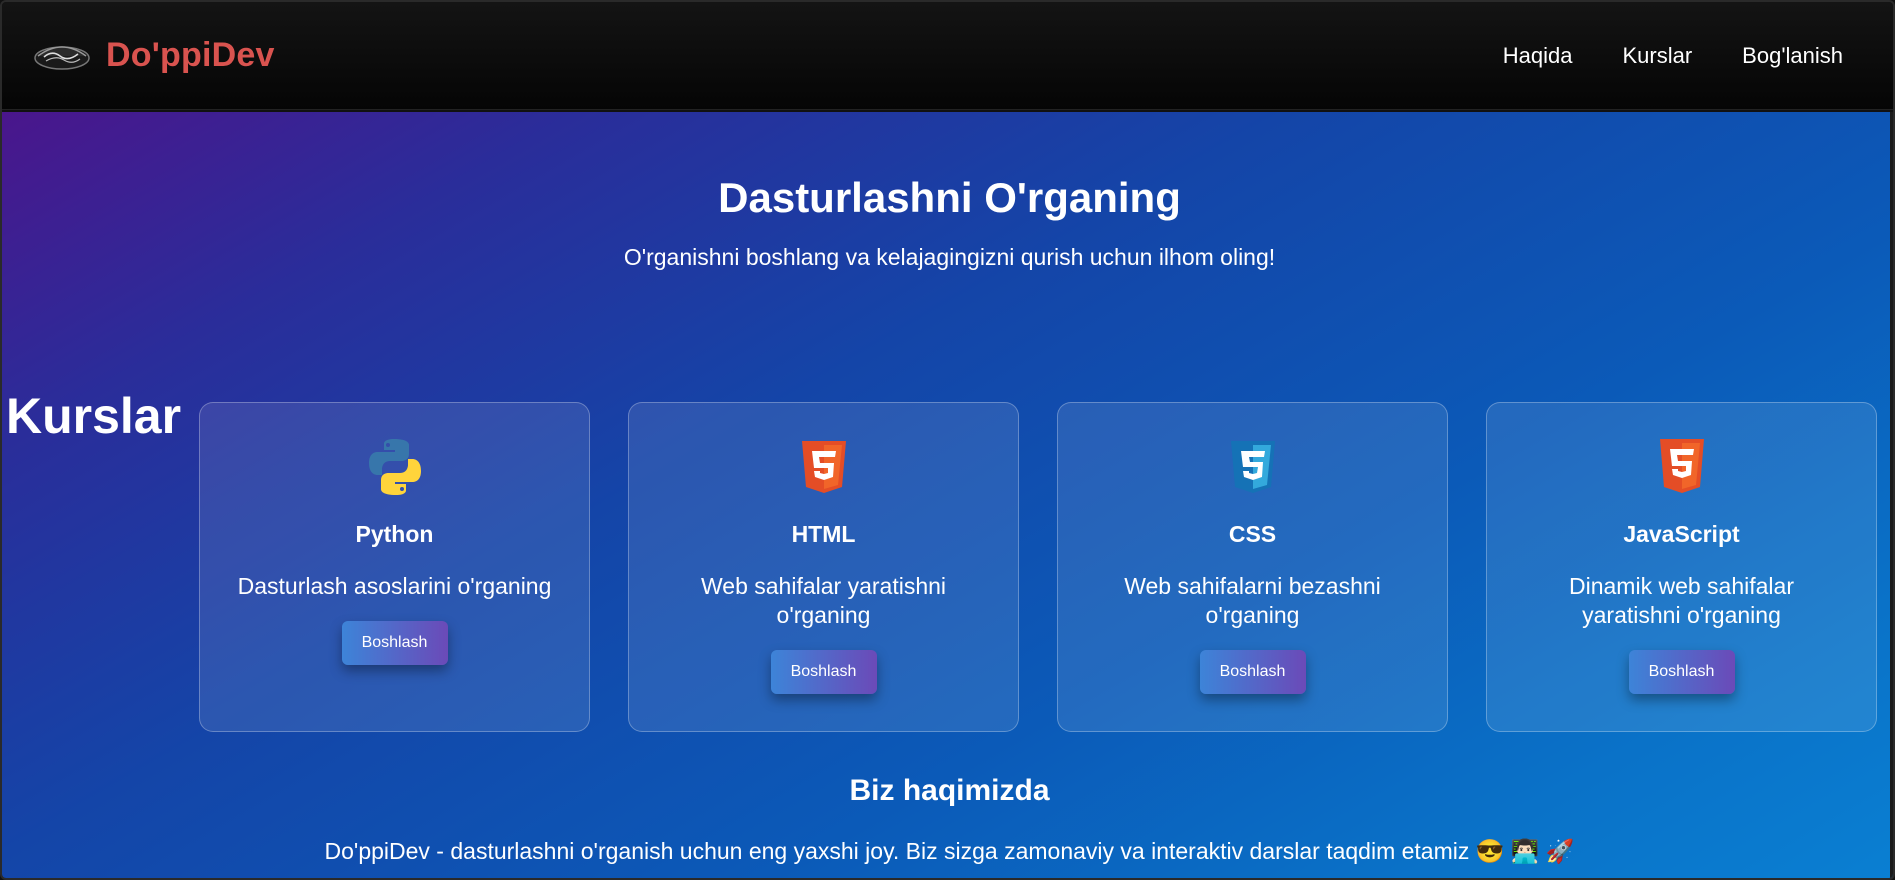 The width and height of the screenshot is (1895, 880). What do you see at coordinates (1538, 56) in the screenshot?
I see `nav-link-haqida: Haqida` at bounding box center [1538, 56].